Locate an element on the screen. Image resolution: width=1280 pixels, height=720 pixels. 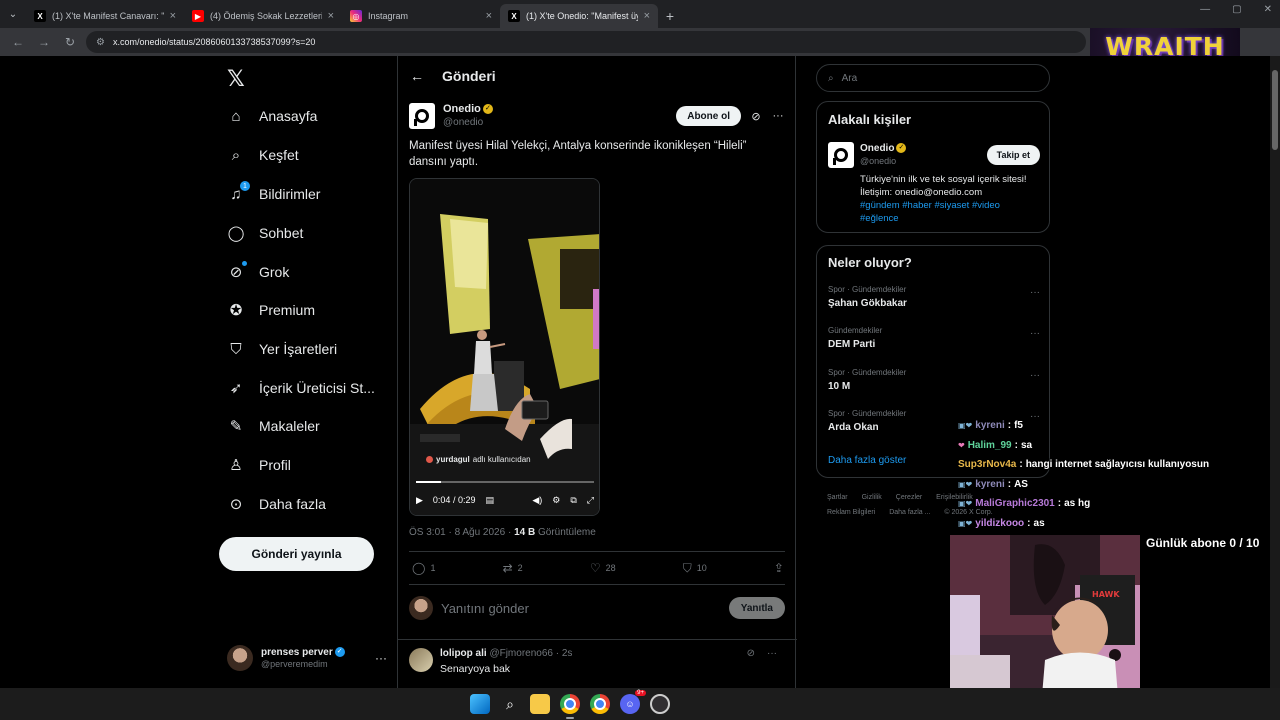
nav-item-notifications: ♫ 1 Bildirimler is located at coordinates (273, 194).